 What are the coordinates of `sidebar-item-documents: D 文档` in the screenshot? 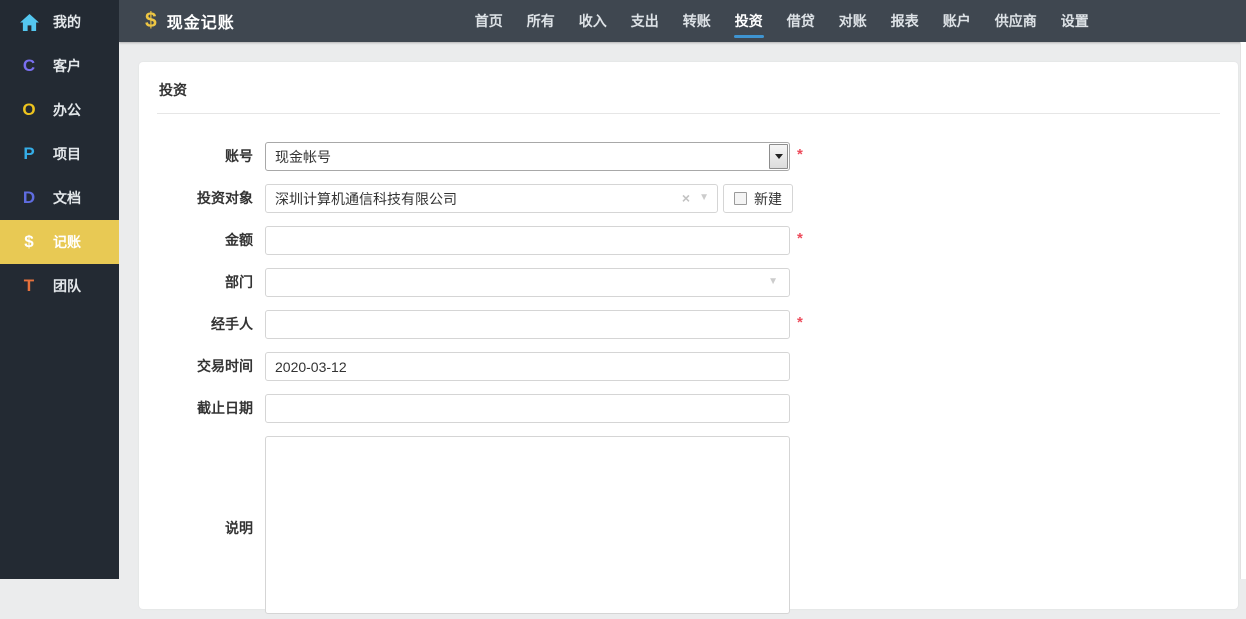 It's located at (59, 198).